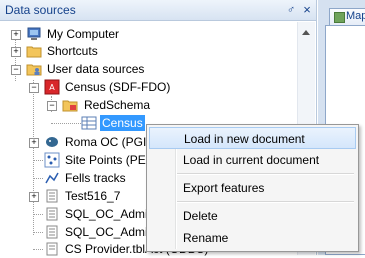 This screenshot has width=365, height=258. Describe the element at coordinates (339, 17) in the screenshot. I see `map-icon` at that location.